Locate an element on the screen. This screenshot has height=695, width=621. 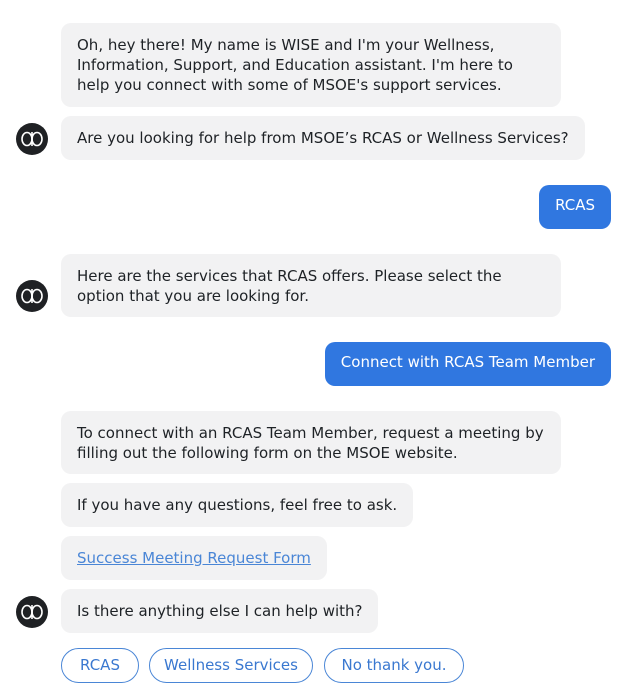
quick-reply-wellness-services-button: Wellness Services is located at coordinates (231, 665).